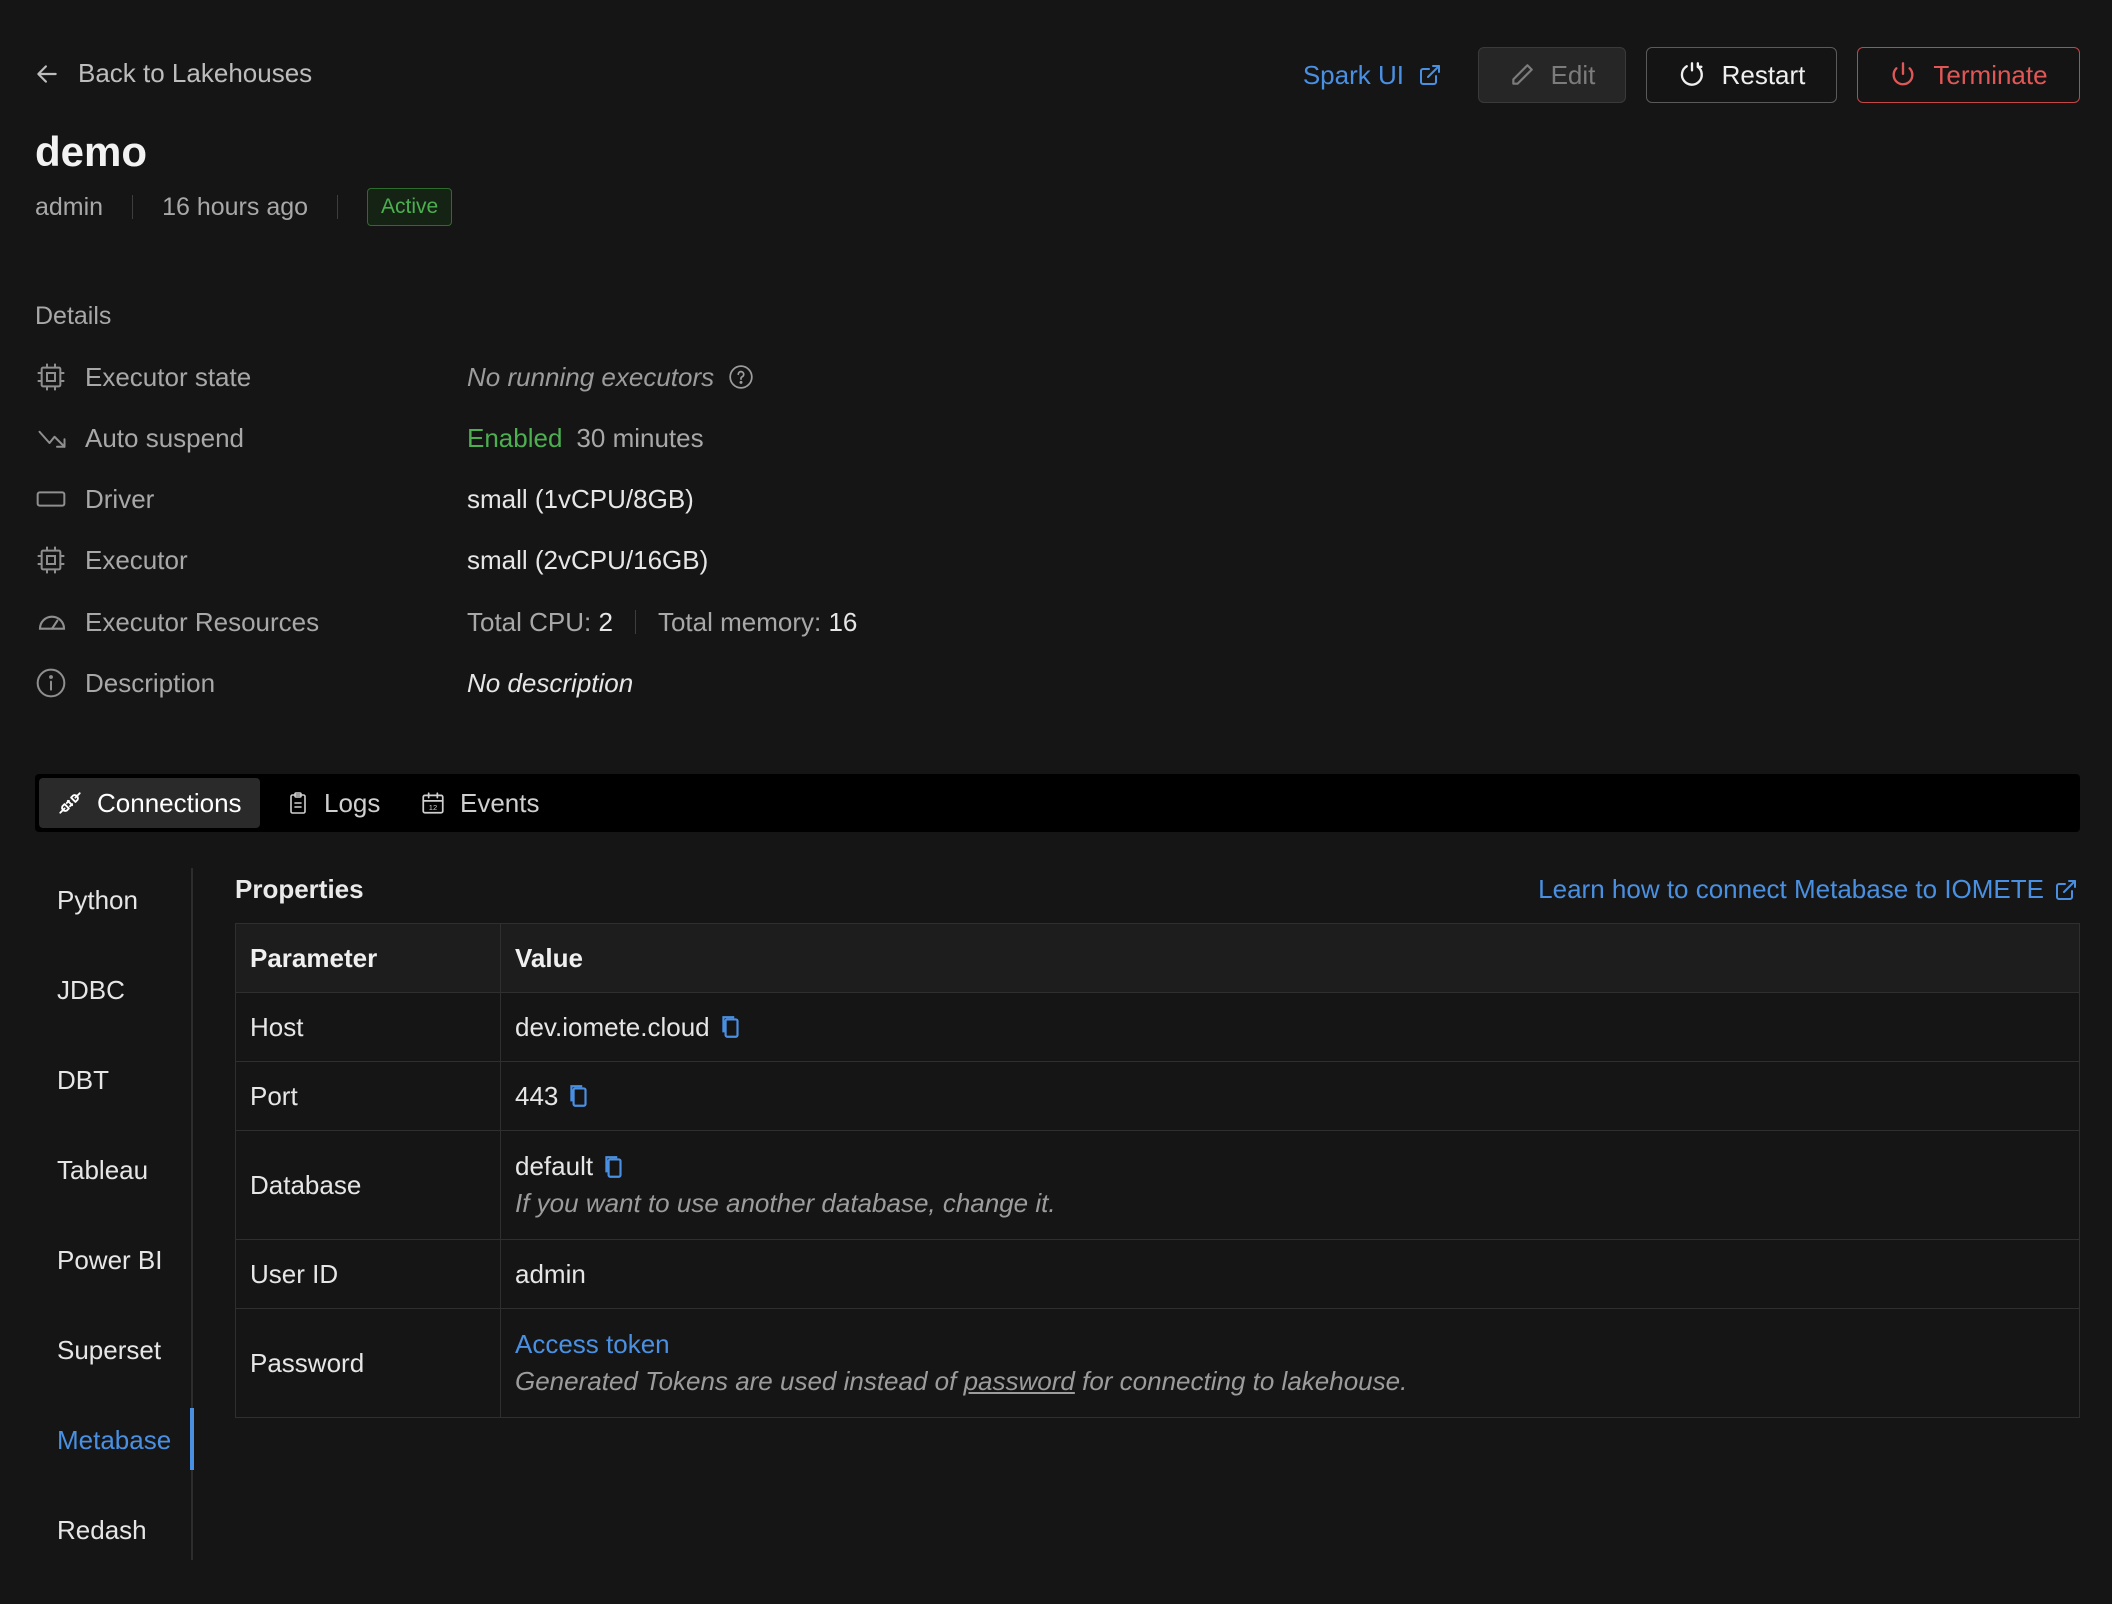 This screenshot has height=1604, width=2112. What do you see at coordinates (757, 621) in the screenshot?
I see `total-memory: Total memory: 16` at bounding box center [757, 621].